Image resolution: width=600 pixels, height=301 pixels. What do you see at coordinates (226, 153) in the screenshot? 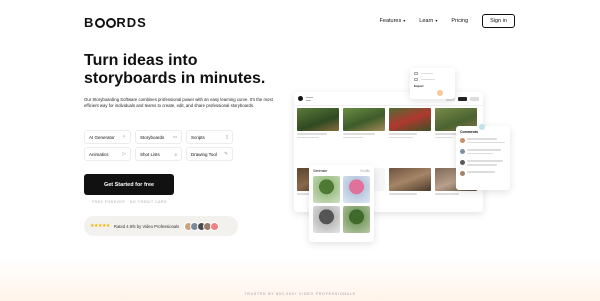
I see `pencil-icon: ✎` at bounding box center [226, 153].